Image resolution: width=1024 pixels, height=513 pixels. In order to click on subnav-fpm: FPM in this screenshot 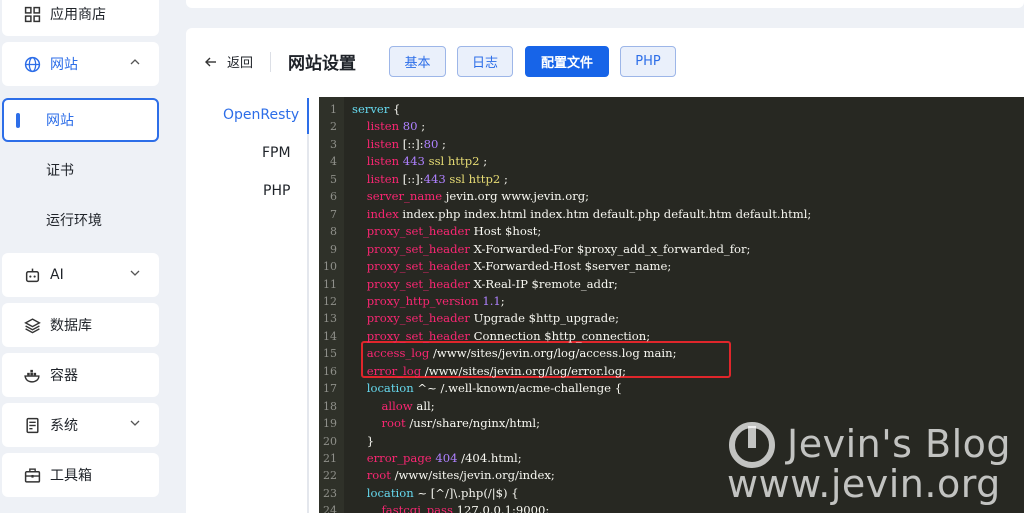, I will do `click(276, 153)`.